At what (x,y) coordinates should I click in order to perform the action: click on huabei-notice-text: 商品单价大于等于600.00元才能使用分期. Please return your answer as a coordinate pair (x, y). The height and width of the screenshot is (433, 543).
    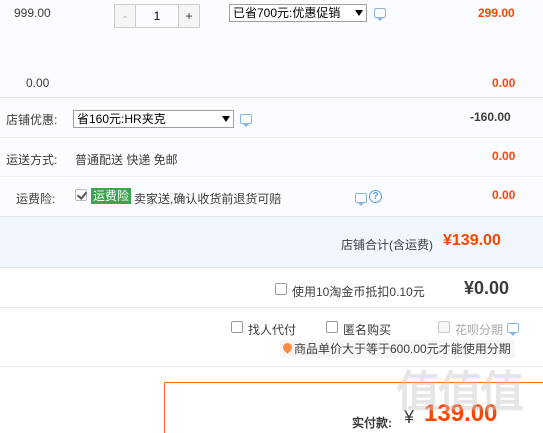
    Looking at the image, I should click on (402, 349).